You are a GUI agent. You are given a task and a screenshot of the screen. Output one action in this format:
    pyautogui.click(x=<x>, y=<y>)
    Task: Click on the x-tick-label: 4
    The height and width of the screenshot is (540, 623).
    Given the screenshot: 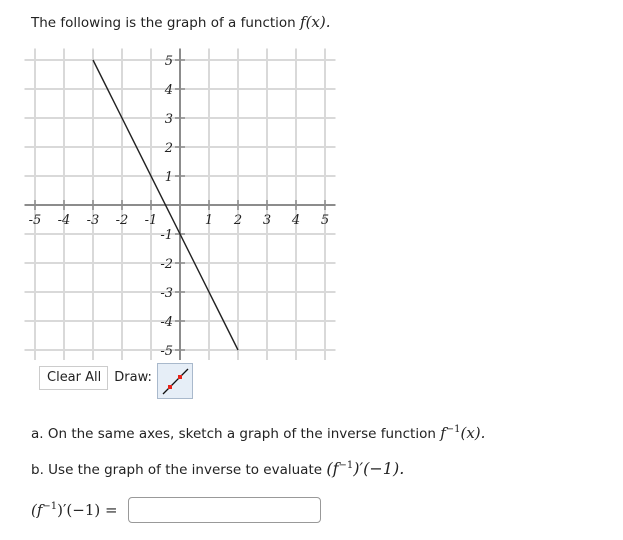 What is the action you would take?
    pyautogui.click(x=295, y=220)
    